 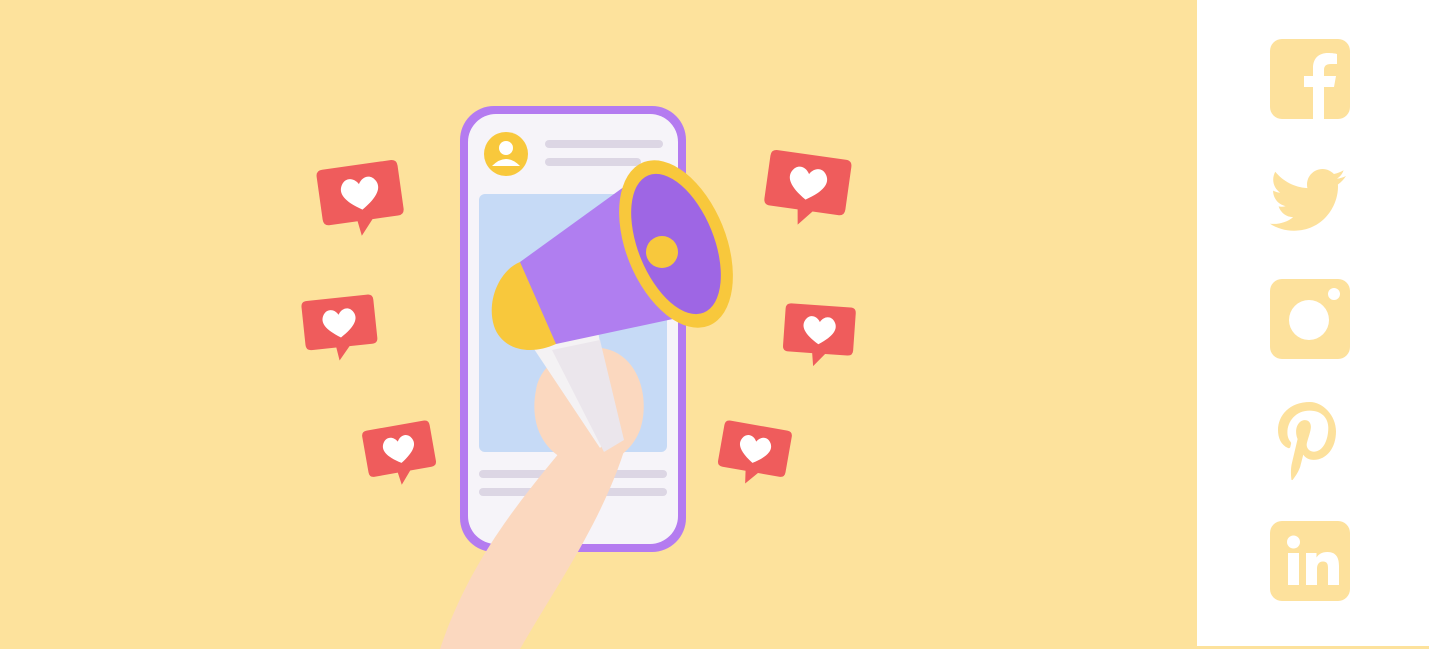 I want to click on facebook-button: facebook-icon, so click(x=1310, y=79).